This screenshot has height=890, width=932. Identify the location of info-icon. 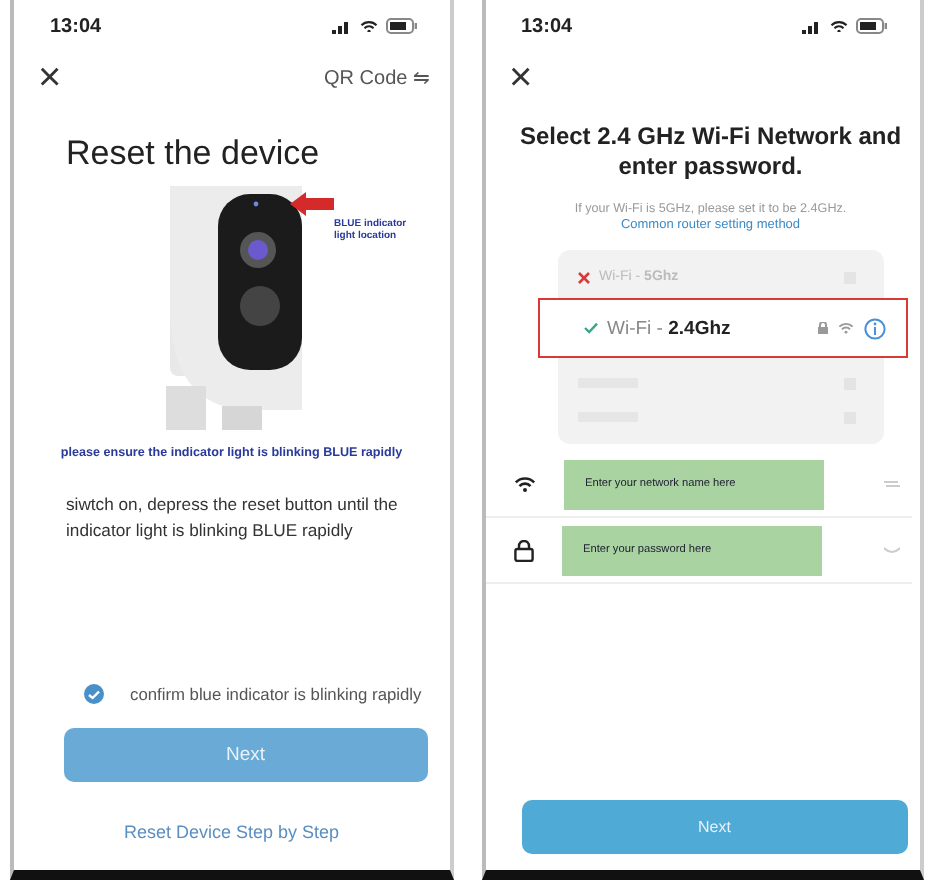
(875, 328).